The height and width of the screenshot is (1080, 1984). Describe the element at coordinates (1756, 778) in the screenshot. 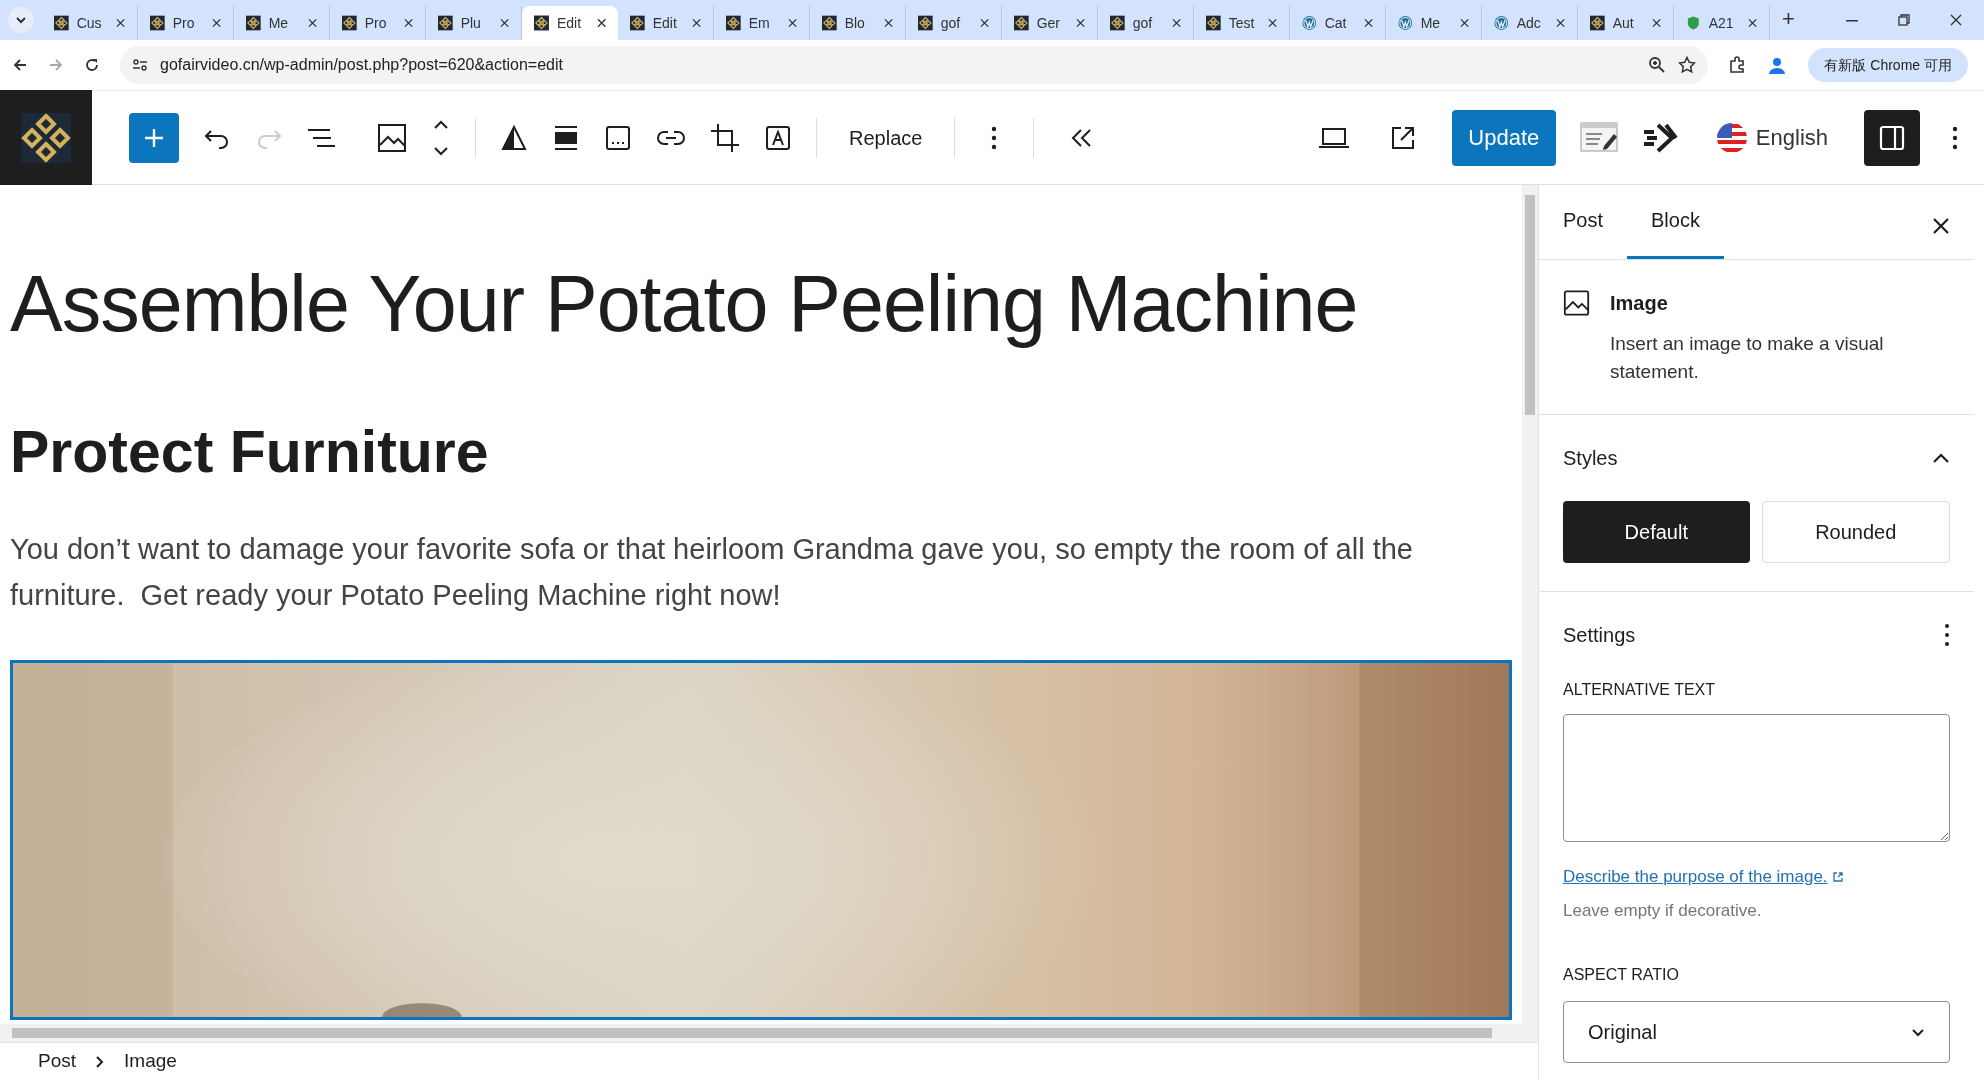

I see `alt-text-field` at that location.